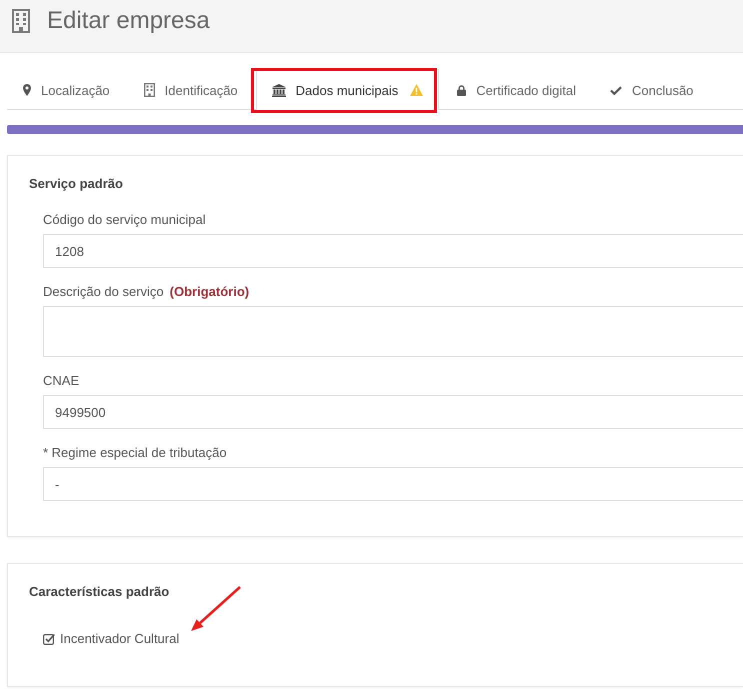 This screenshot has height=689, width=743. I want to click on tab: Conclusão, so click(652, 89).